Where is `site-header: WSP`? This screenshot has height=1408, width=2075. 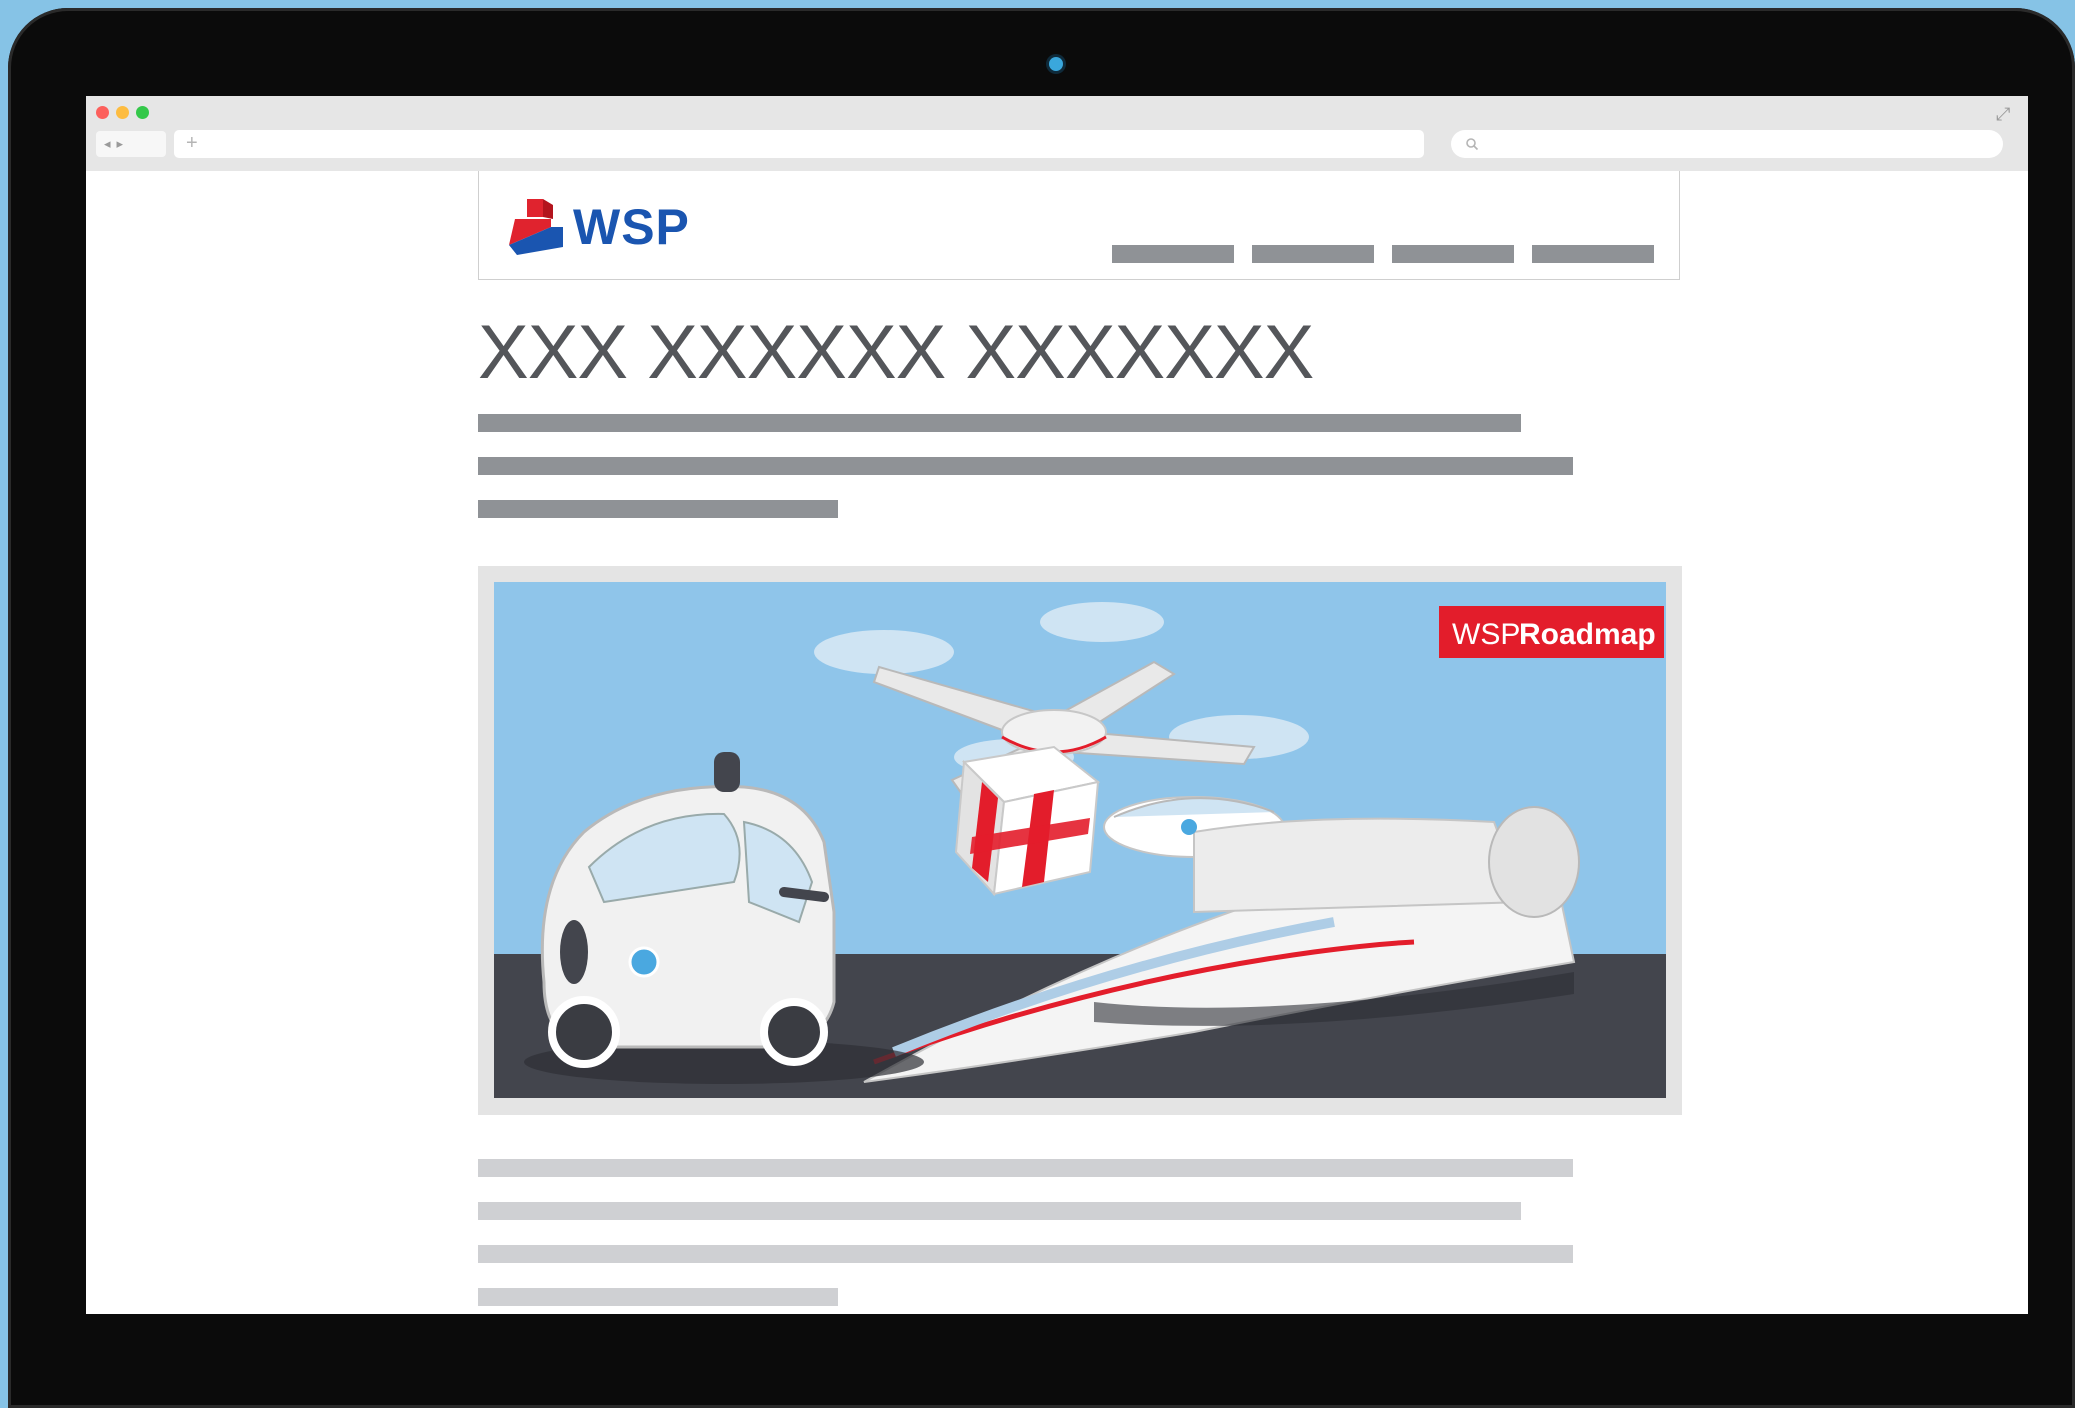 site-header: WSP is located at coordinates (1079, 225).